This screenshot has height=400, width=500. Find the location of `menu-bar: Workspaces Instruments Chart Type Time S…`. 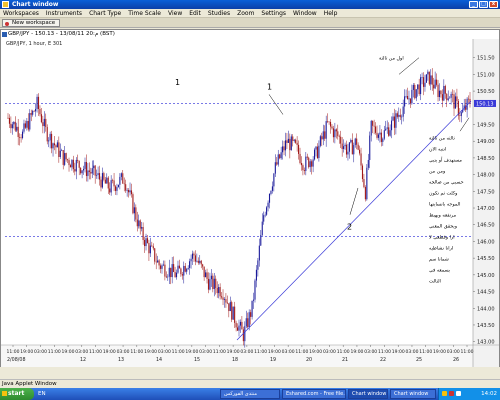

menu-bar: Workspaces Instruments Chart Type Time S… is located at coordinates (250, 13).